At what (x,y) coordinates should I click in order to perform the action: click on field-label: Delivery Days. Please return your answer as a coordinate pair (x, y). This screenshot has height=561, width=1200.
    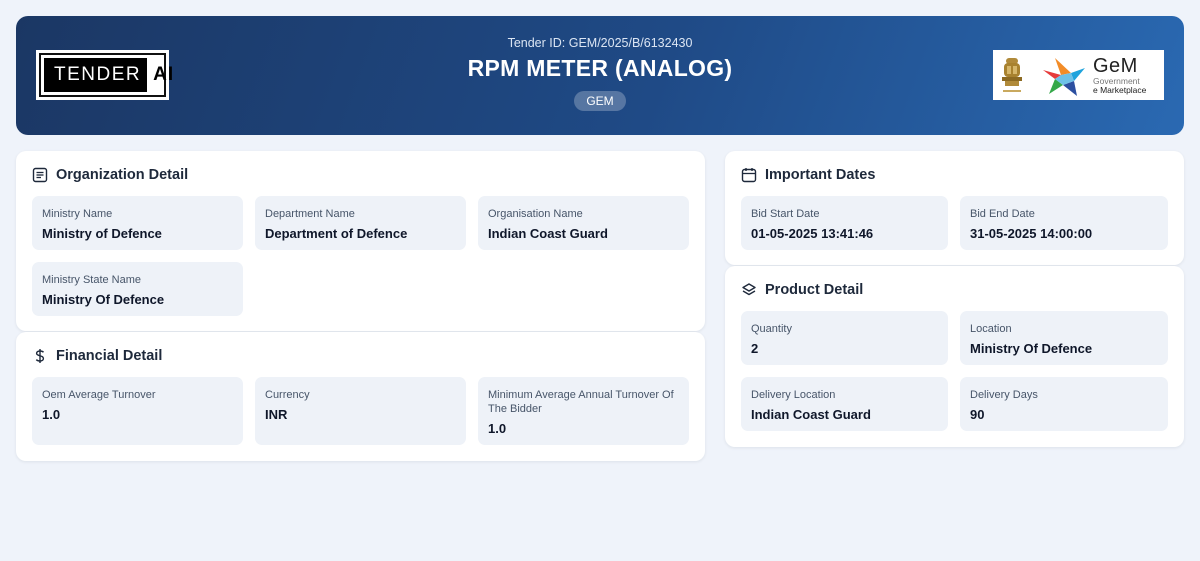
    Looking at the image, I should click on (1004, 395).